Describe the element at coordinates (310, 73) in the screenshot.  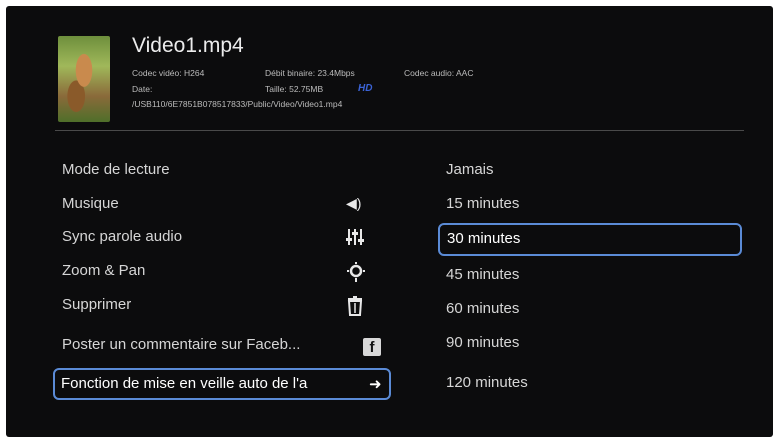
I see `bitrate: Débit binaire: 23.4Mbps` at that location.